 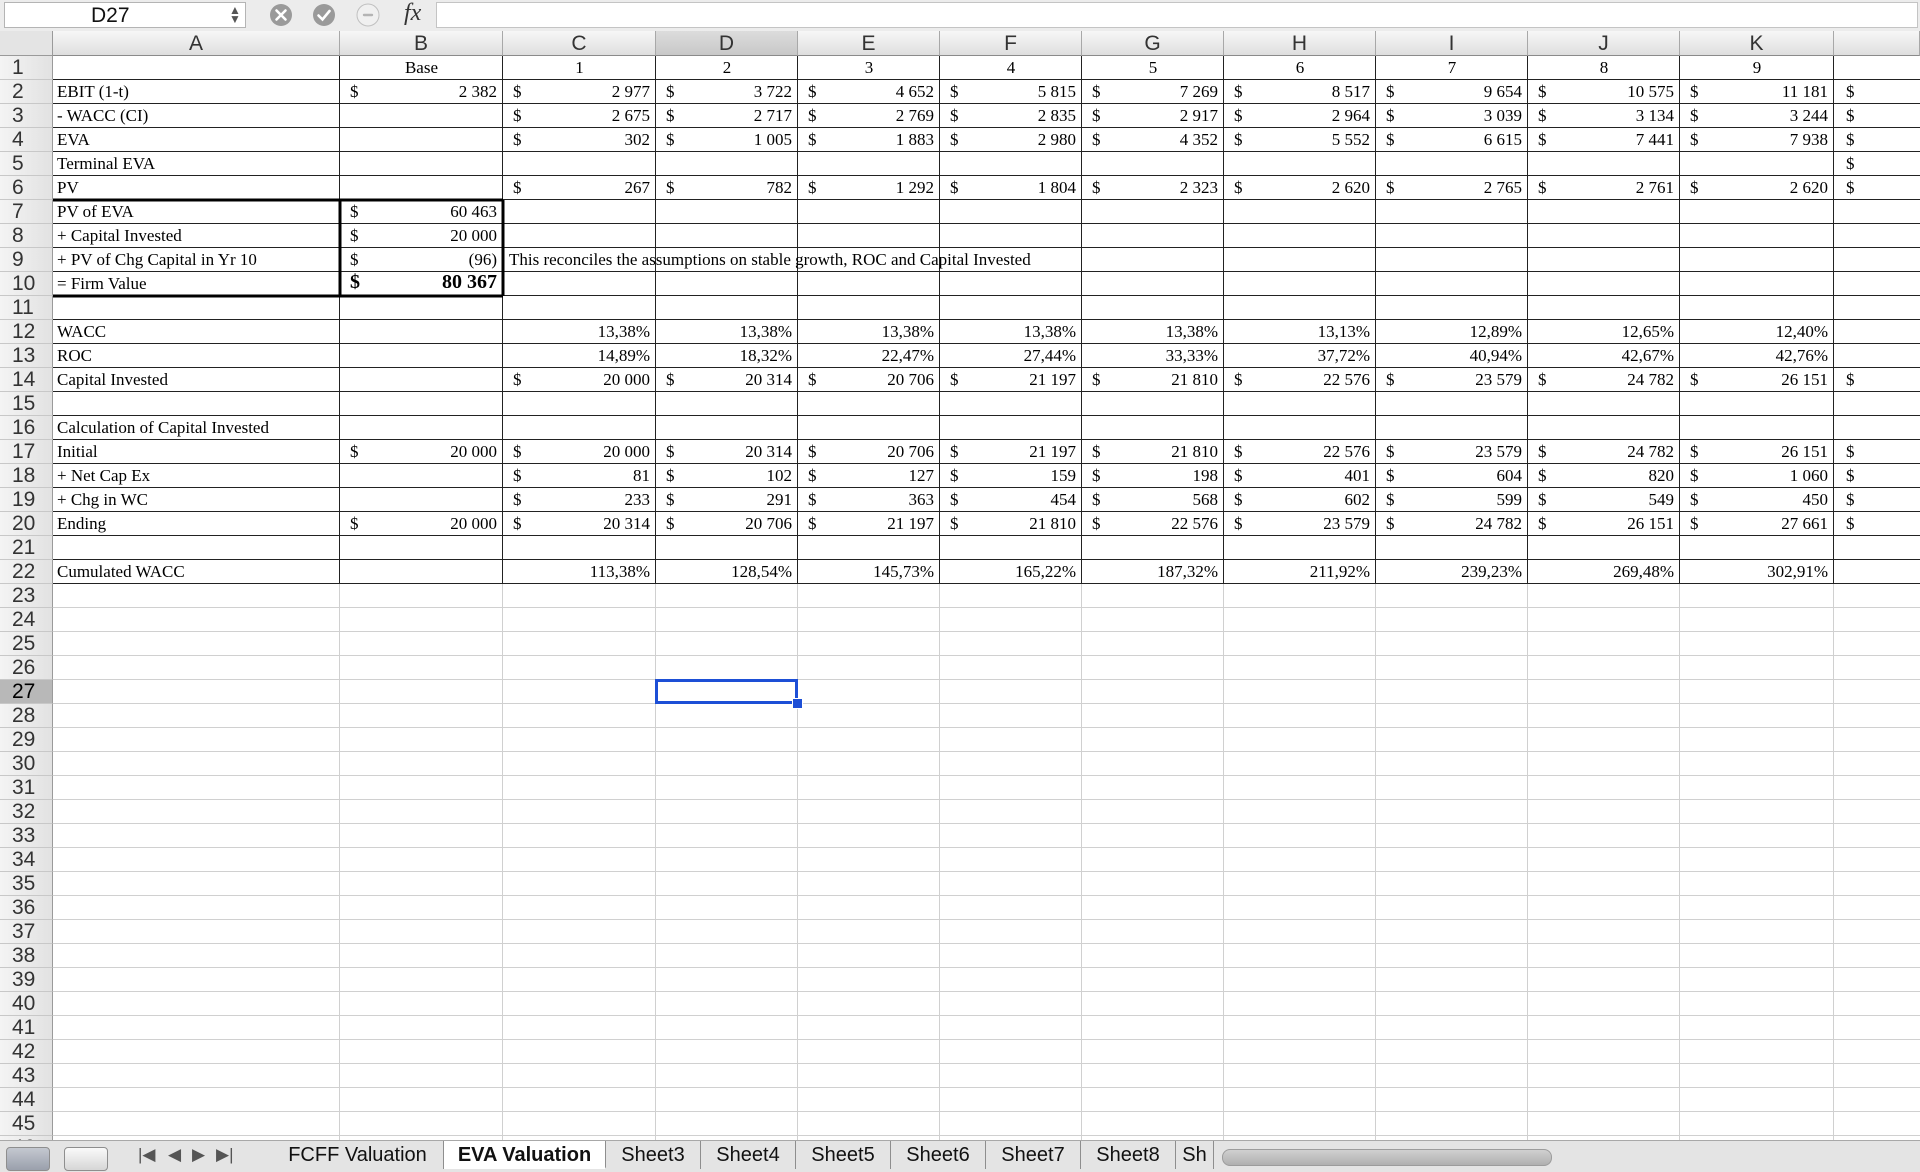 What do you see at coordinates (198, 164) in the screenshot?
I see `row-label-5: Terminal EVA` at bounding box center [198, 164].